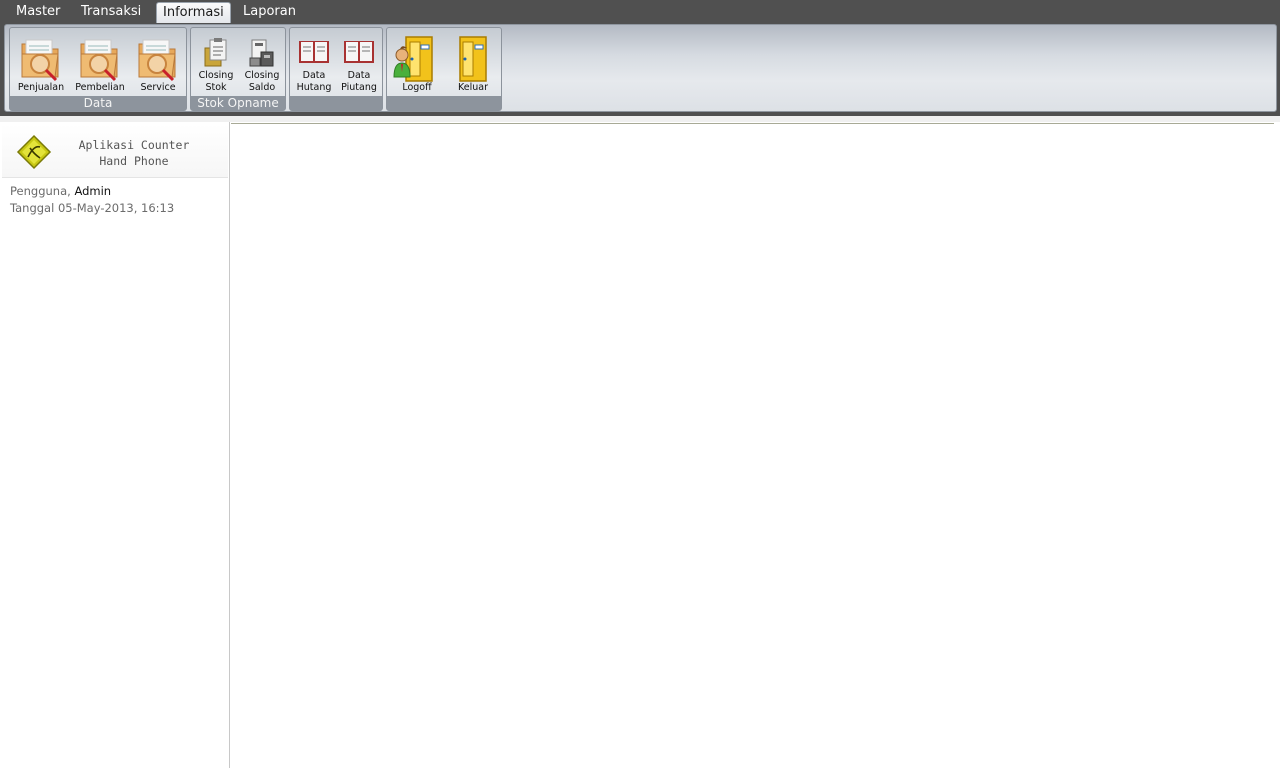 The image size is (1280, 768). Describe the element at coordinates (193, 13) in the screenshot. I see `tab-informasi: Informasi` at that location.